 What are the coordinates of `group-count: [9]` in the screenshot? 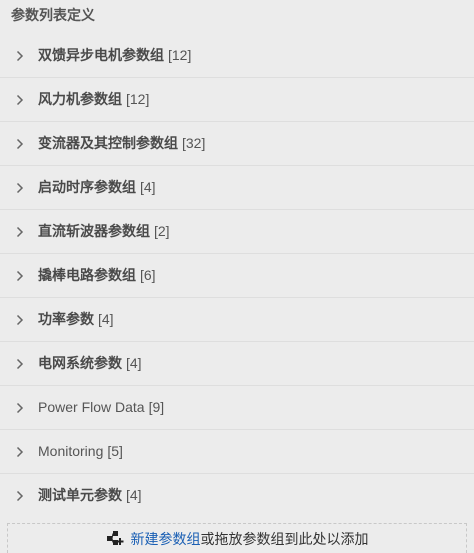 It's located at (156, 407).